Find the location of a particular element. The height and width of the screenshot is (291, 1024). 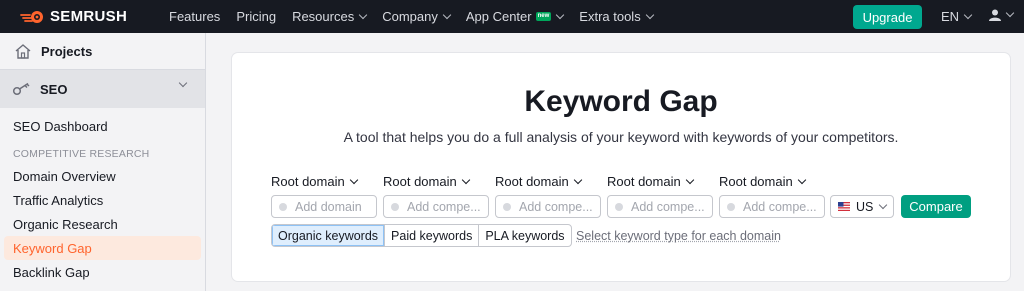

nav-pricing-label: Pricing is located at coordinates (256, 16).